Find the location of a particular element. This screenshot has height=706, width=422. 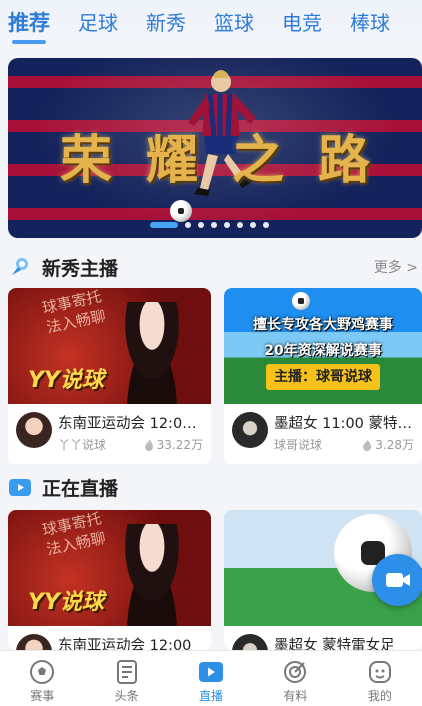

stream-thumbnail: 擅长专攻各大野鸡赛事 20年资深解说赛事 主播：球哥说球 is located at coordinates (323, 346).